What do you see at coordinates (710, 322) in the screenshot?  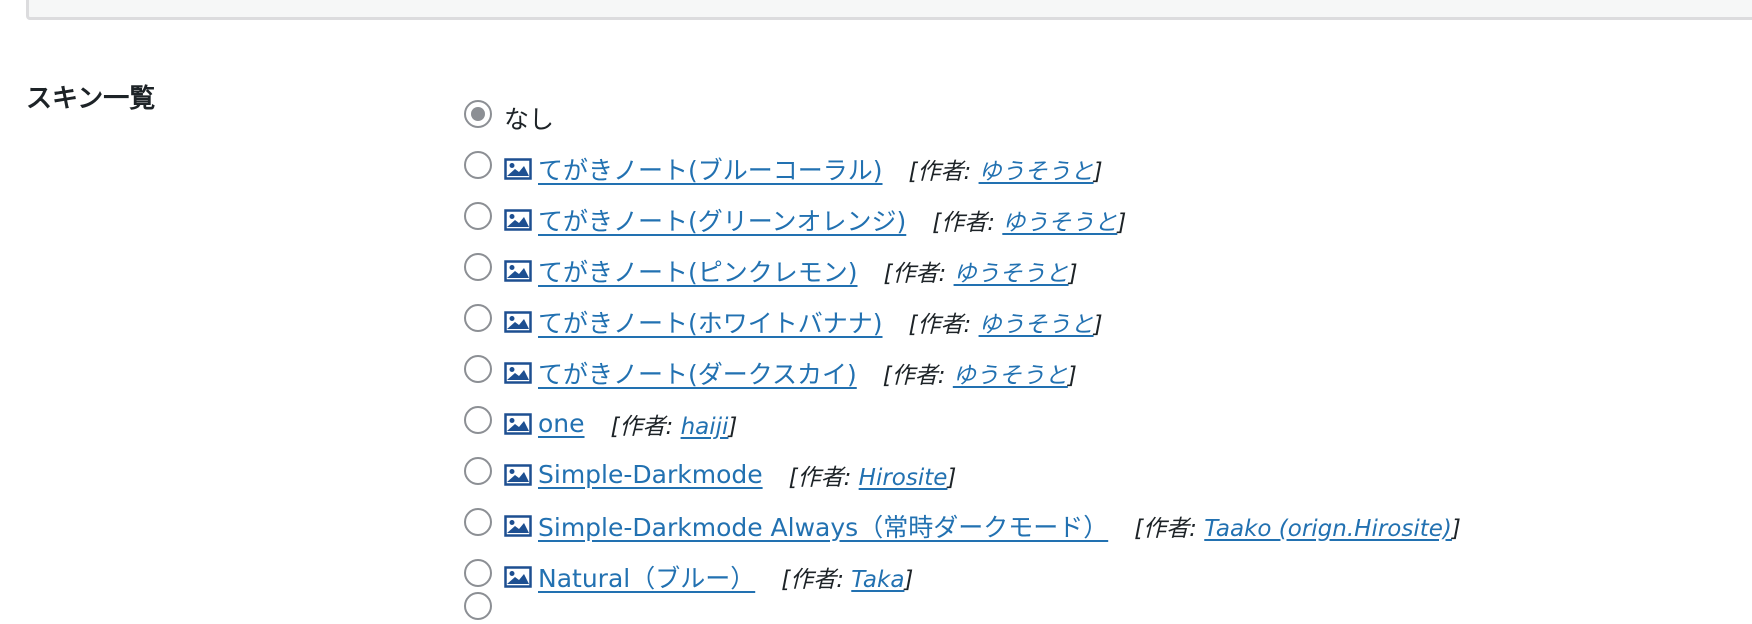 I see `skin-name-link: てがきノート(ホワイトバナナ)` at bounding box center [710, 322].